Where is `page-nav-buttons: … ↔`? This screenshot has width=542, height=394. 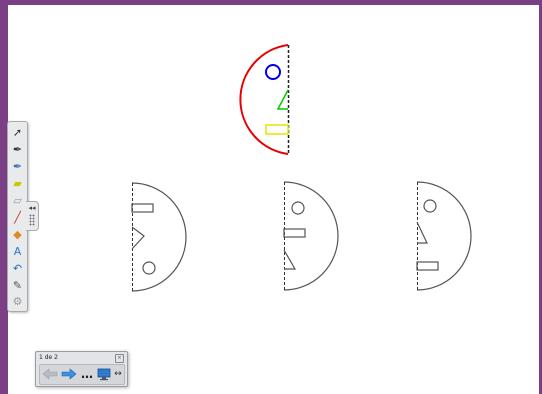 page-nav-buttons: … ↔ is located at coordinates (82, 374).